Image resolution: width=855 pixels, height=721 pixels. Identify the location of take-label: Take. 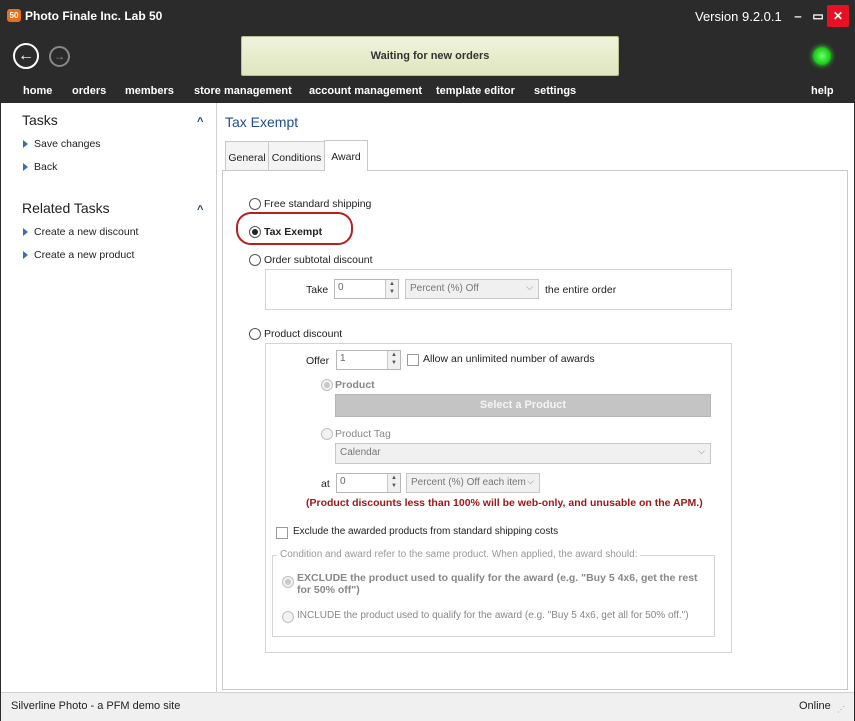
(317, 290).